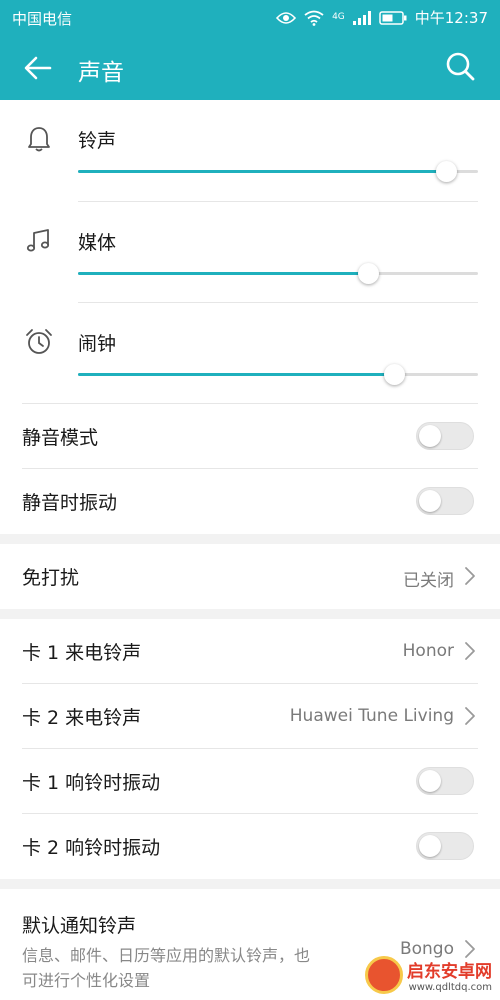 The height and width of the screenshot is (1000, 500). What do you see at coordinates (314, 18) in the screenshot?
I see `wifi-icon` at bounding box center [314, 18].